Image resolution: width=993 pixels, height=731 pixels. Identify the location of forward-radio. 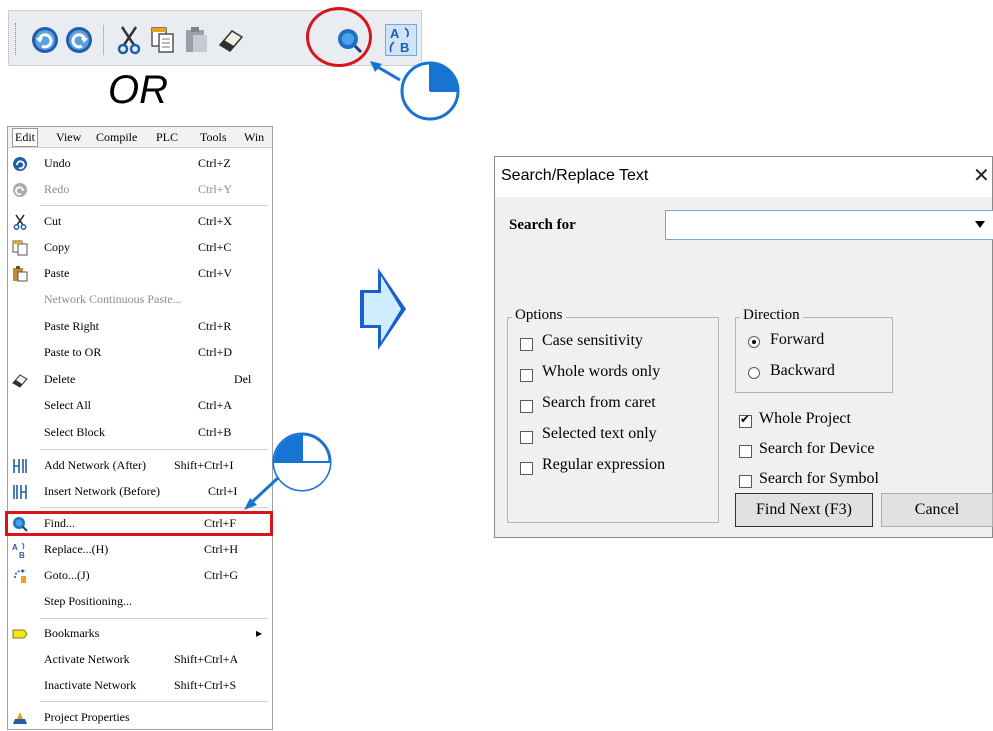
(754, 342).